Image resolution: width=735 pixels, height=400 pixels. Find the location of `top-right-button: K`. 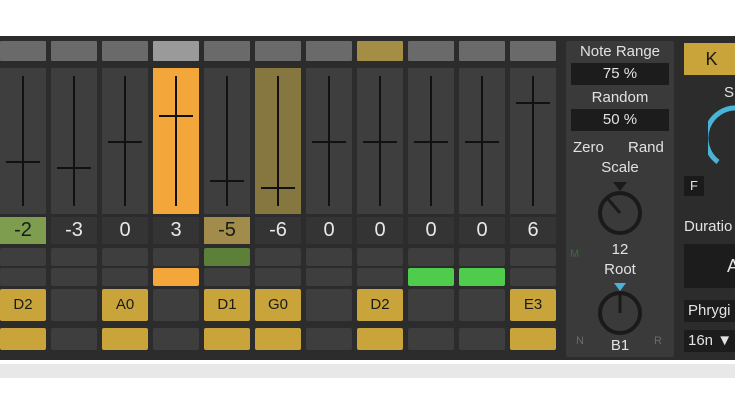

top-right-button: K is located at coordinates (709, 59).